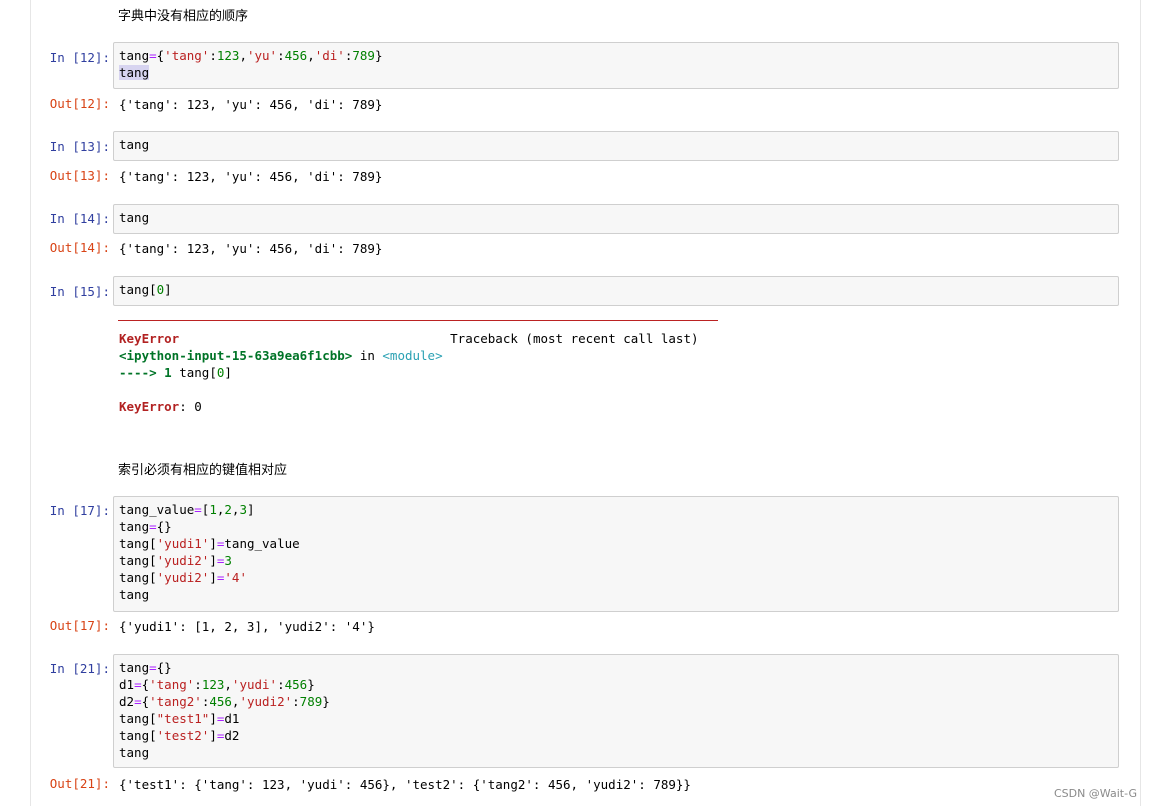  What do you see at coordinates (418, 320) in the screenshot?
I see `traceback-separator` at bounding box center [418, 320].